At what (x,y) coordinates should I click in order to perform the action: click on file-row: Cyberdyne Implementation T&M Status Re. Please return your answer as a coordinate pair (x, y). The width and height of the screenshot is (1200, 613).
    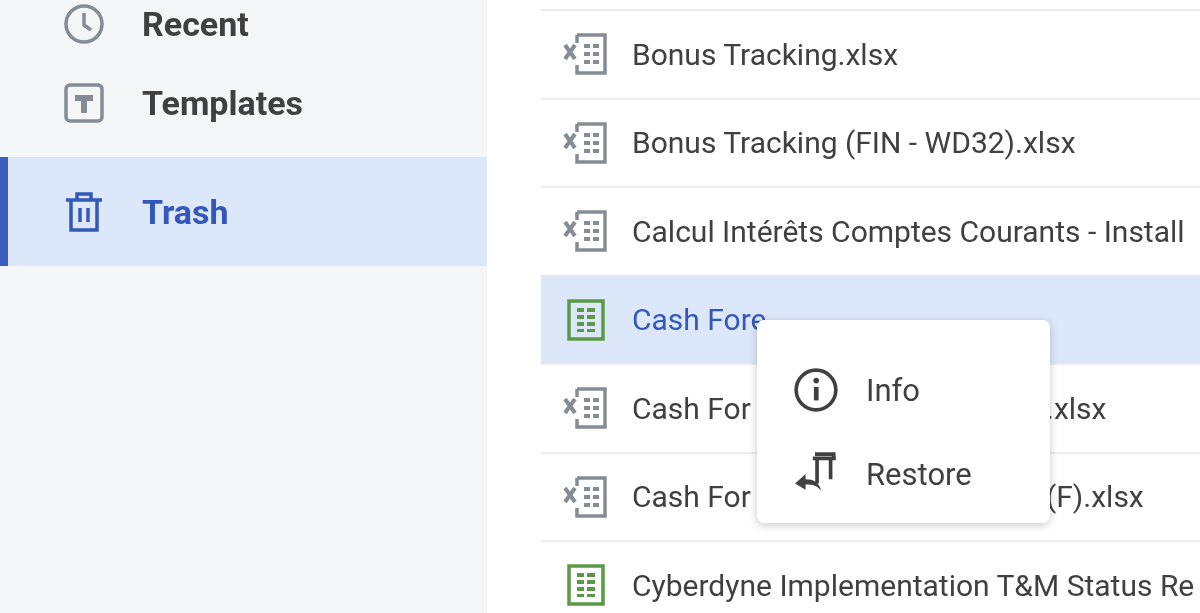
    Looking at the image, I should click on (870, 576).